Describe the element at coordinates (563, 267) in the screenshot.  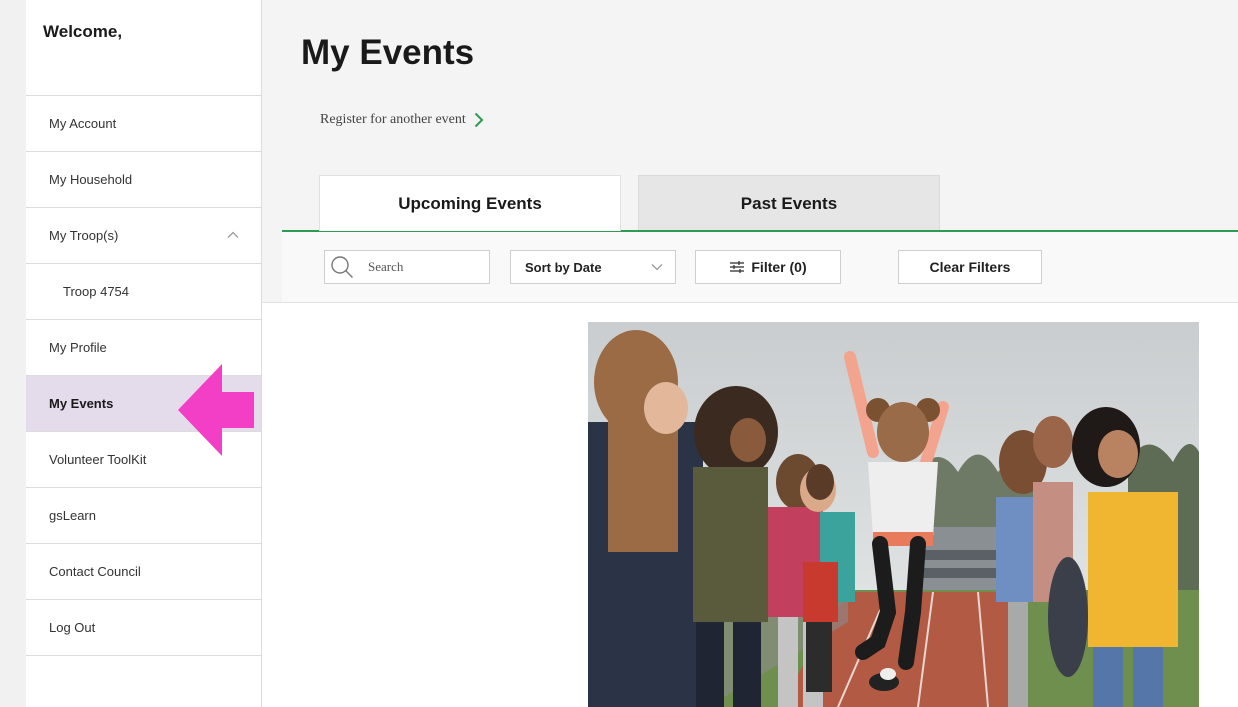
I see `sort-label: Sort by Date` at that location.